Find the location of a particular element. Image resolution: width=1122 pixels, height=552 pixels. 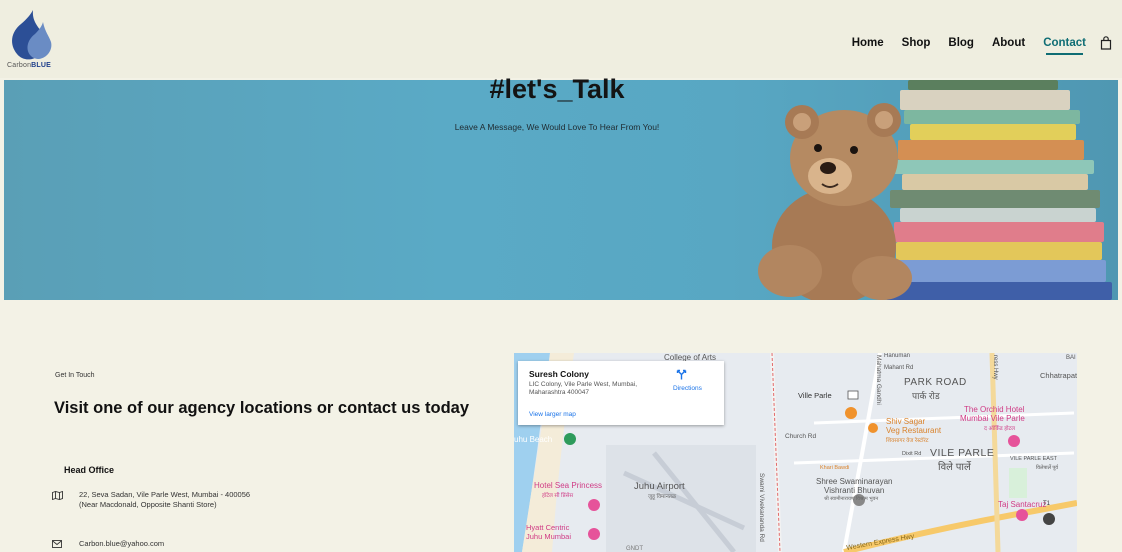

map-label-orchid-1: The Orchid Hotel is located at coordinates (994, 409).